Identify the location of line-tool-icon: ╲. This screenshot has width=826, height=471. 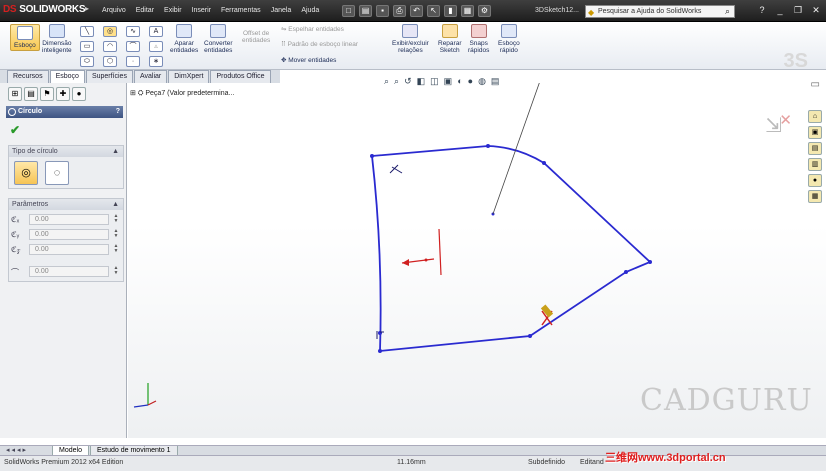
(87, 31).